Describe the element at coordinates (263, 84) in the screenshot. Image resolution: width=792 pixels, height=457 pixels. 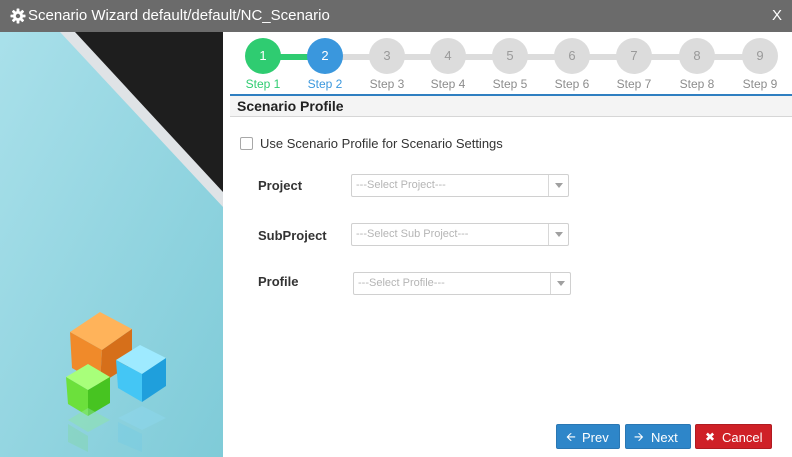
I see `step-1-label: Step 1` at that location.